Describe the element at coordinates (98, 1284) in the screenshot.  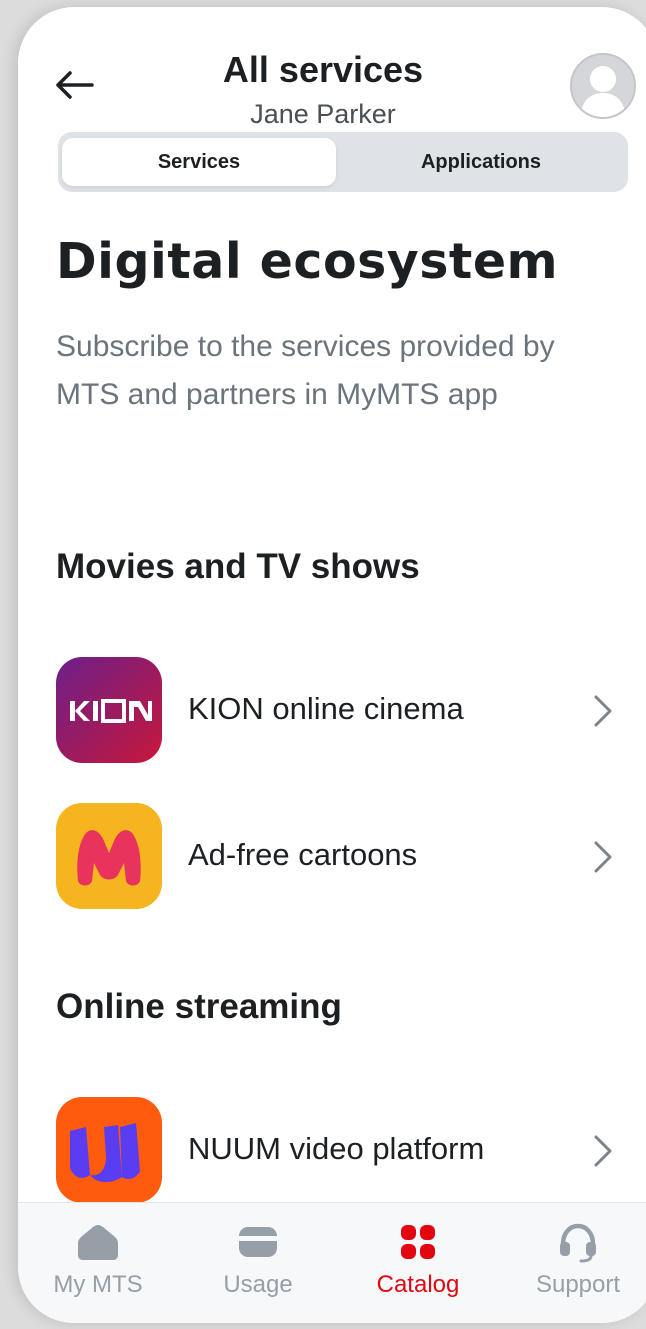
I see `nav-label: My MTS` at that location.